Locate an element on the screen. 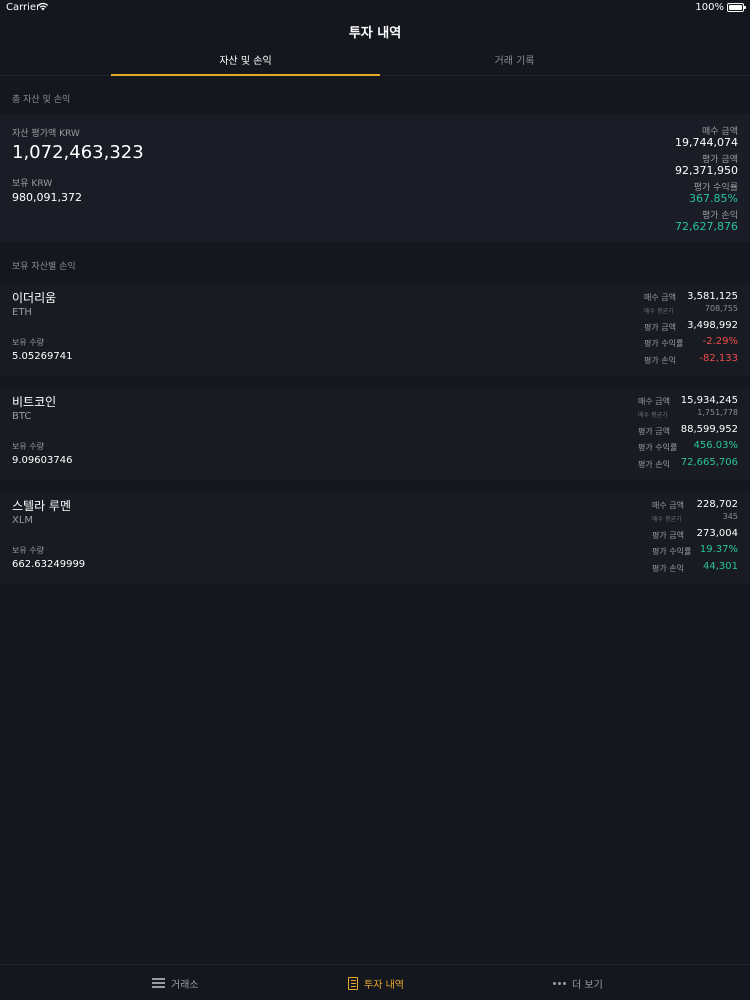 The width and height of the screenshot is (750, 1000). battery-percent: 100% is located at coordinates (709, 7).